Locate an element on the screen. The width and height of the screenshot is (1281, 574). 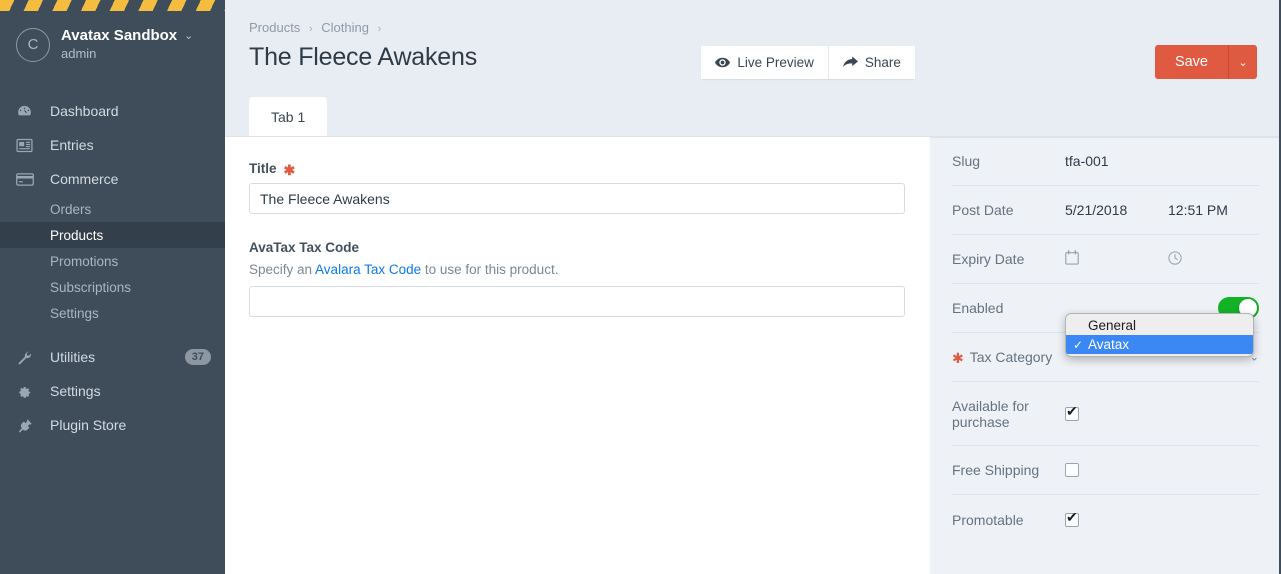
sidebar-item-dashboard: Dashboard is located at coordinates (112, 111).